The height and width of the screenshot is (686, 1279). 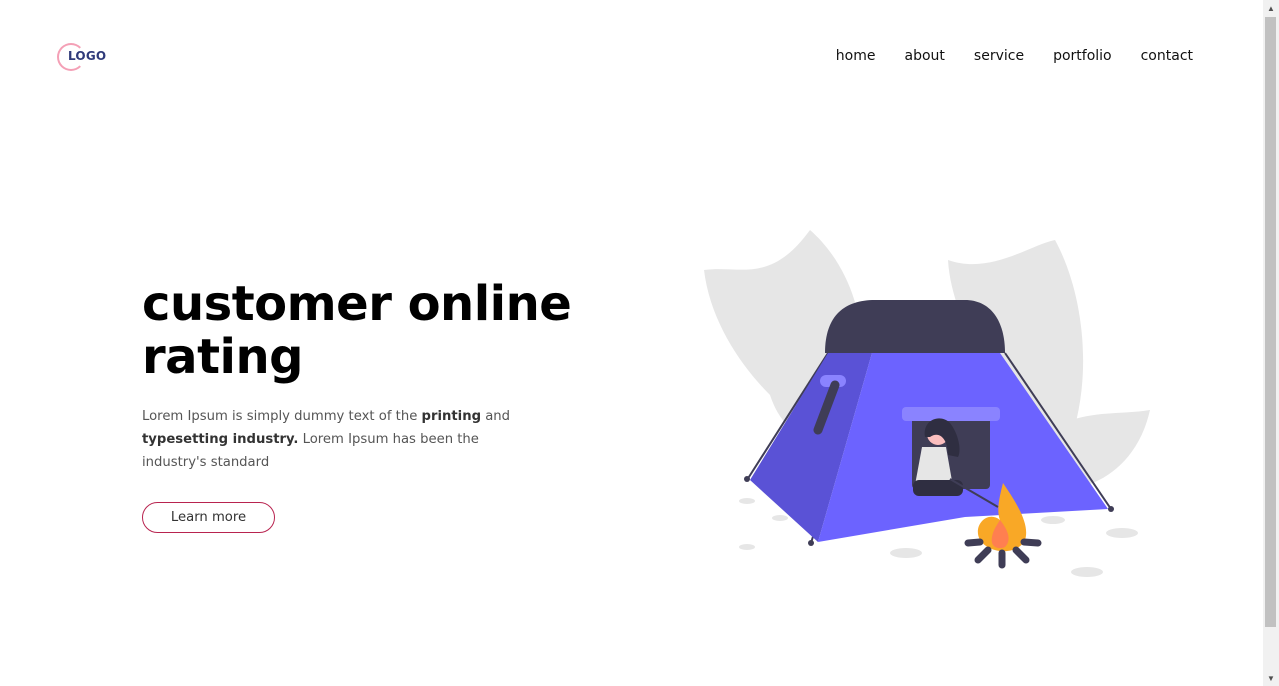 I want to click on desc-text-2: and, so click(x=496, y=416).